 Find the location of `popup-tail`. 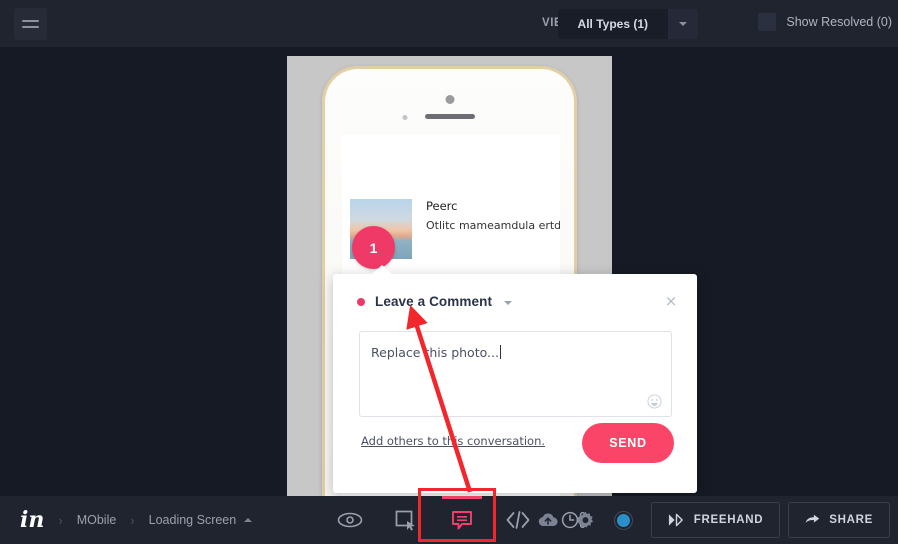

popup-tail is located at coordinates (382, 270).